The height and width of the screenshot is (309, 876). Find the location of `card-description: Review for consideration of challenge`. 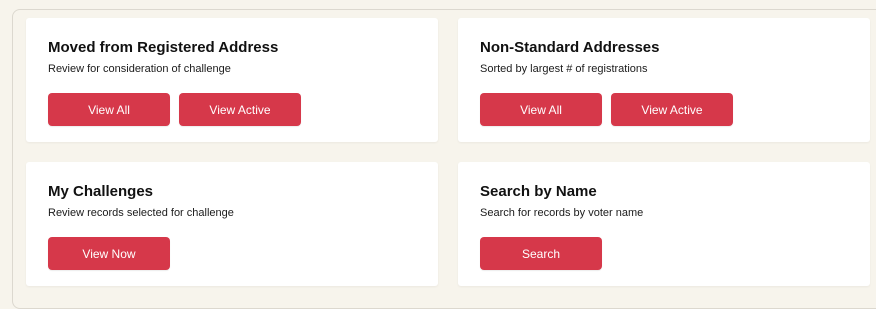

card-description: Review for consideration of challenge is located at coordinates (139, 69).